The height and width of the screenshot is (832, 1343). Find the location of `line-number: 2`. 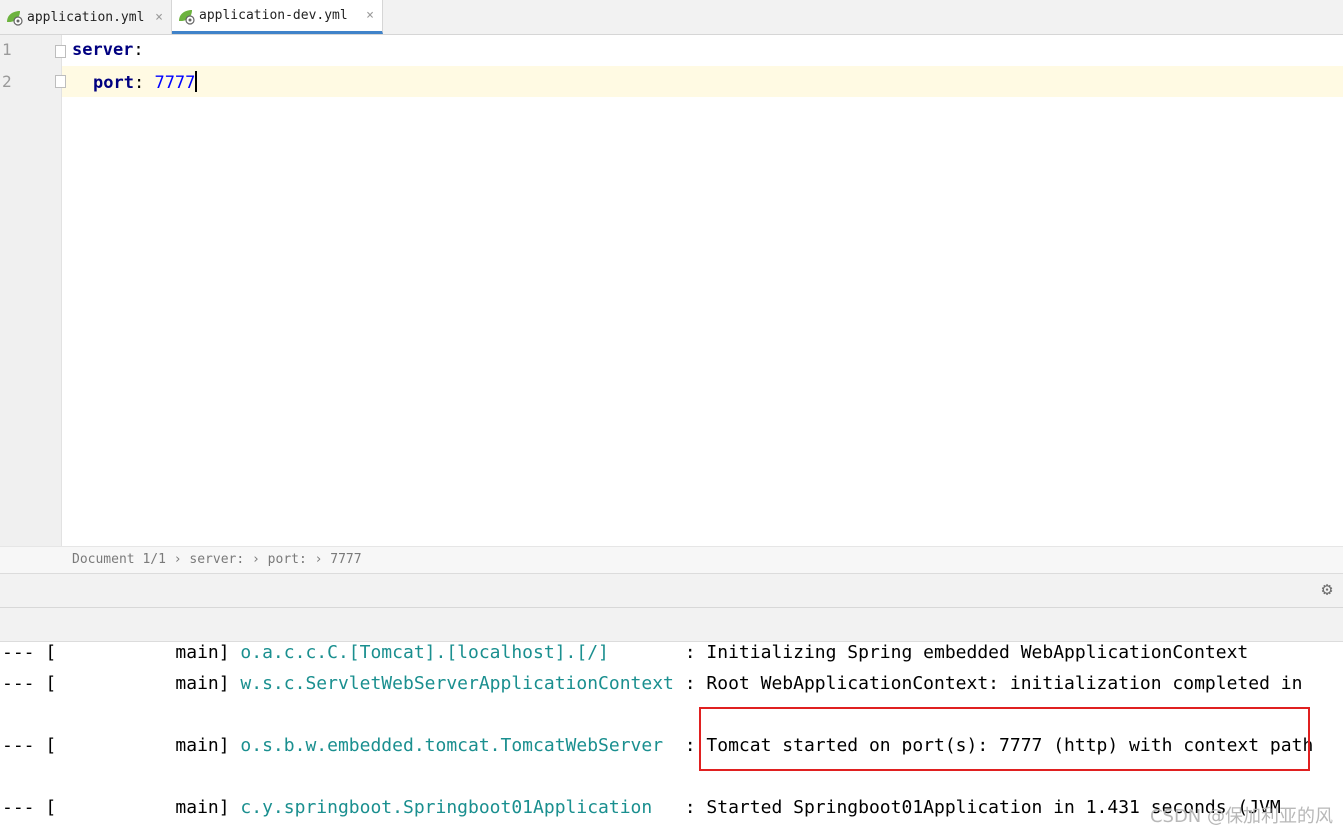

line-number: 2 is located at coordinates (7, 81).